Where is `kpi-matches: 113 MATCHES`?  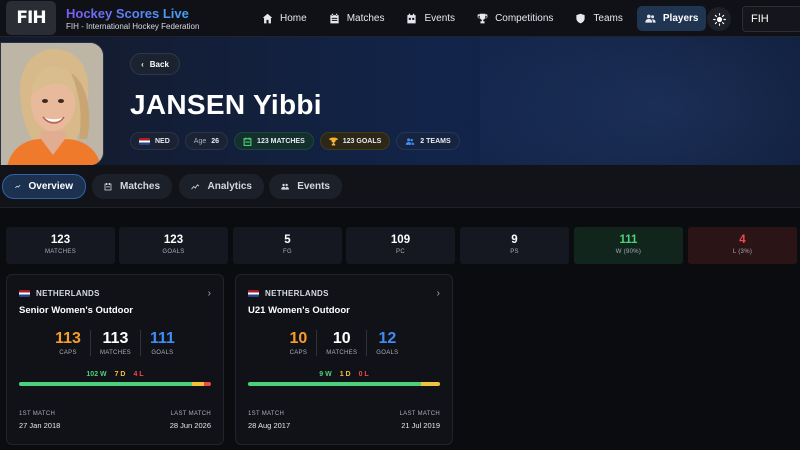 kpi-matches: 113 MATCHES is located at coordinates (114, 343).